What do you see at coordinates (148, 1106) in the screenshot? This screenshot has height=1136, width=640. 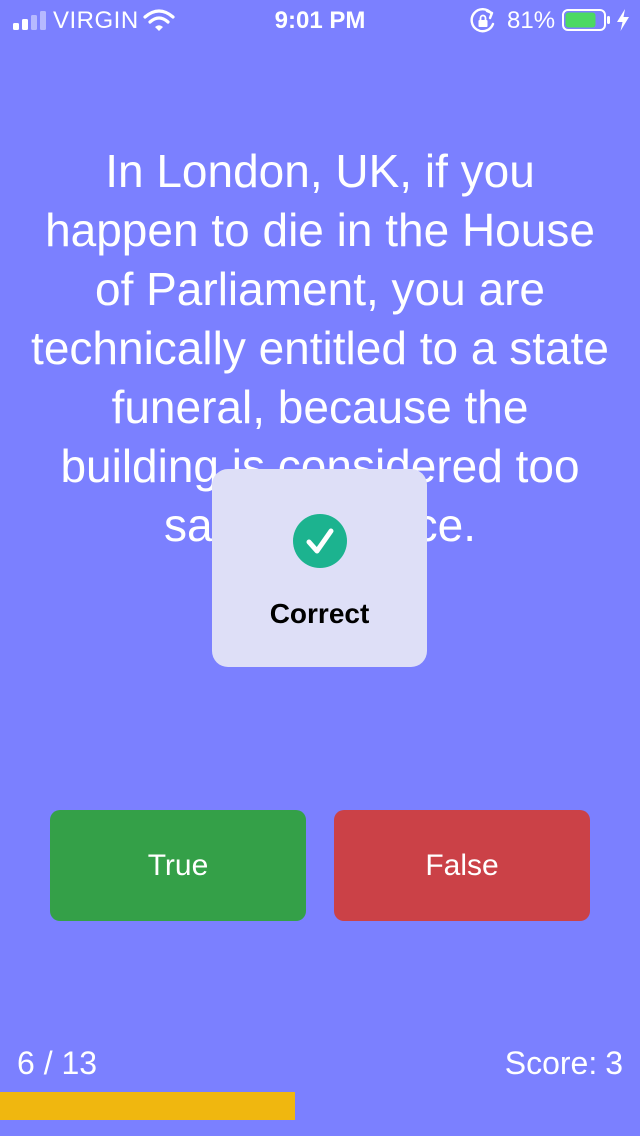 I see `progress-bar-fill` at bounding box center [148, 1106].